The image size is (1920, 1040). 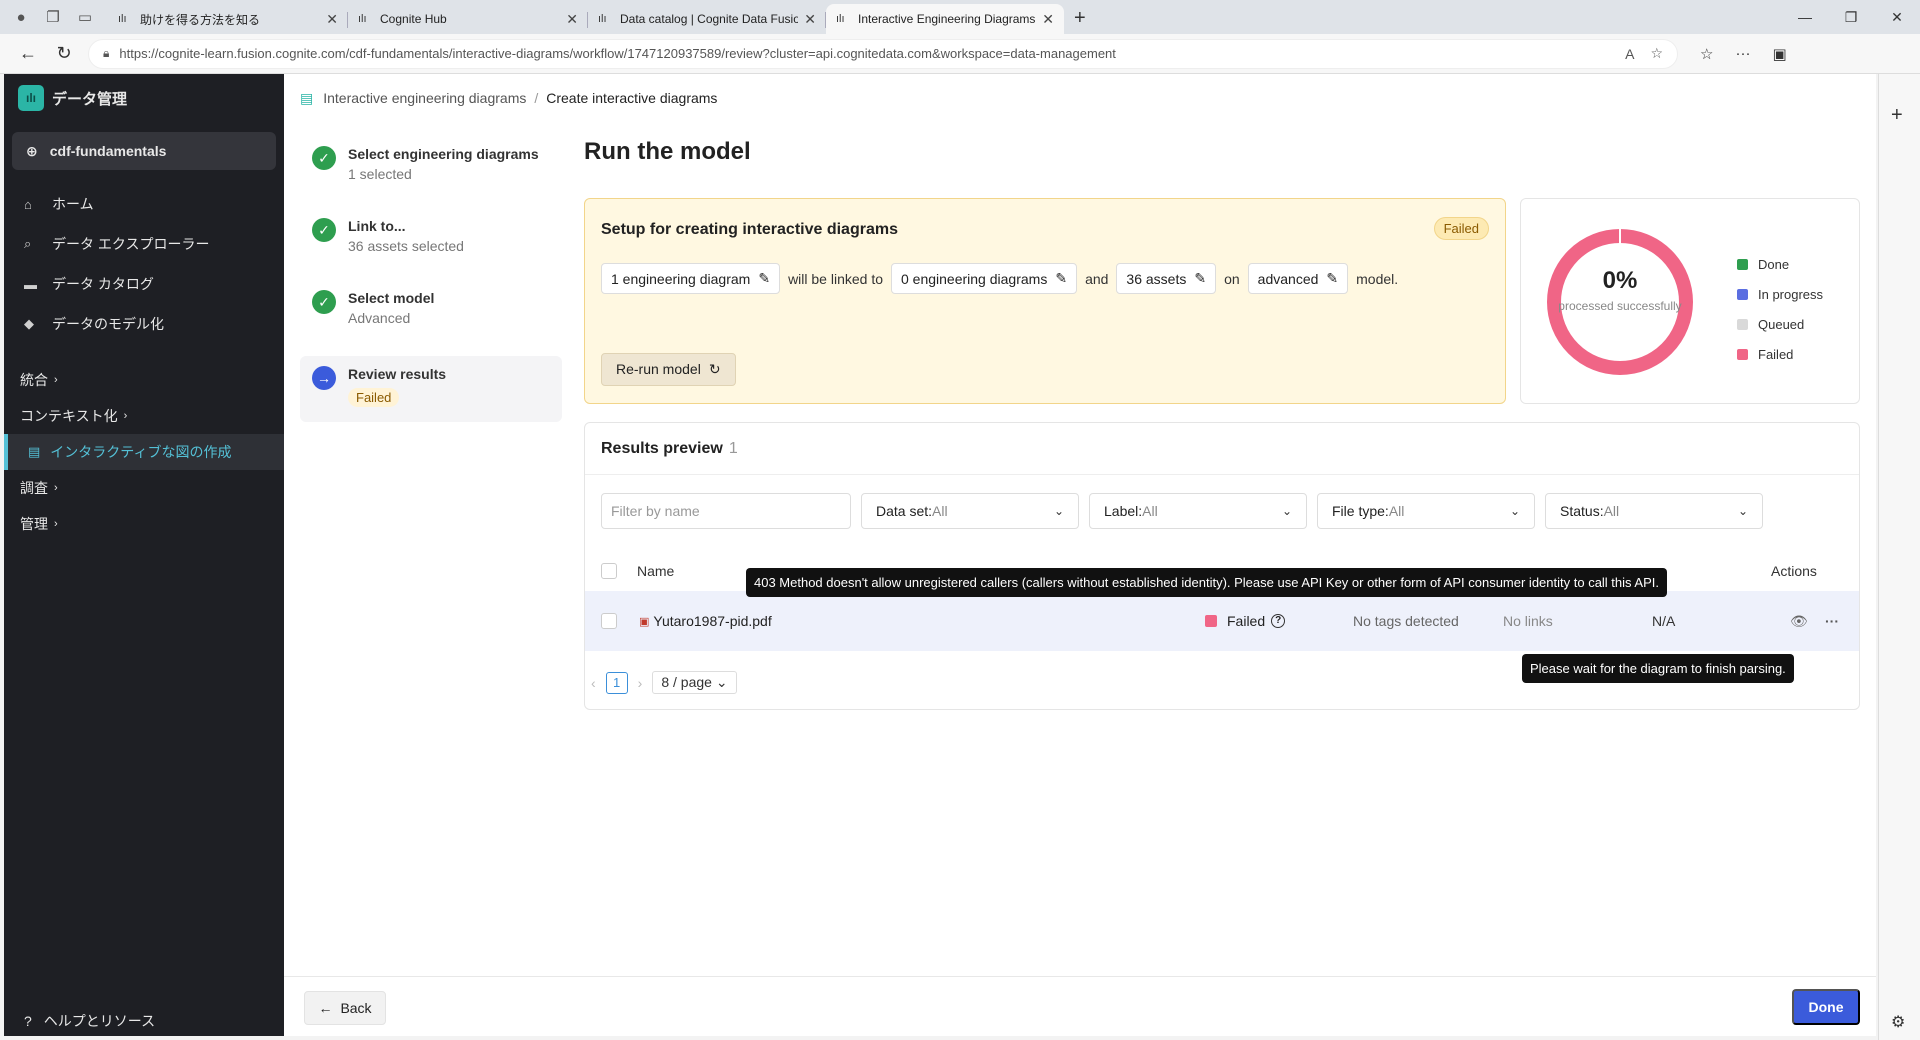 What do you see at coordinates (1528, 621) in the screenshot?
I see `row-linked: No links` at bounding box center [1528, 621].